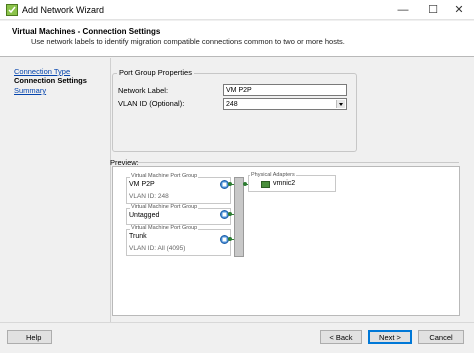 The width and height of the screenshot is (474, 353). What do you see at coordinates (30, 90) in the screenshot?
I see `step-summary: Summary` at bounding box center [30, 90].